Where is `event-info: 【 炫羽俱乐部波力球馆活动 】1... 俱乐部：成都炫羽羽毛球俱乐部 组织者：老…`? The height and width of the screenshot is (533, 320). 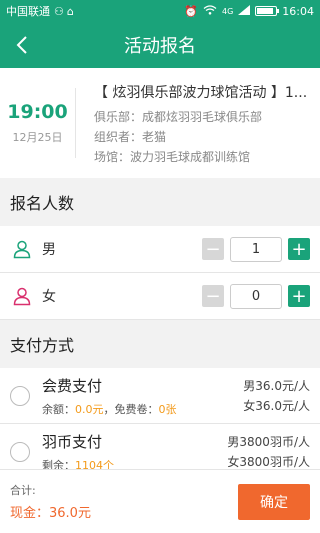 event-info: 【 炫羽俱乐部波力球馆活动 】1... 俱乐部：成都炫羽羽毛球俱乐部 组织者：老… is located at coordinates (198, 123).